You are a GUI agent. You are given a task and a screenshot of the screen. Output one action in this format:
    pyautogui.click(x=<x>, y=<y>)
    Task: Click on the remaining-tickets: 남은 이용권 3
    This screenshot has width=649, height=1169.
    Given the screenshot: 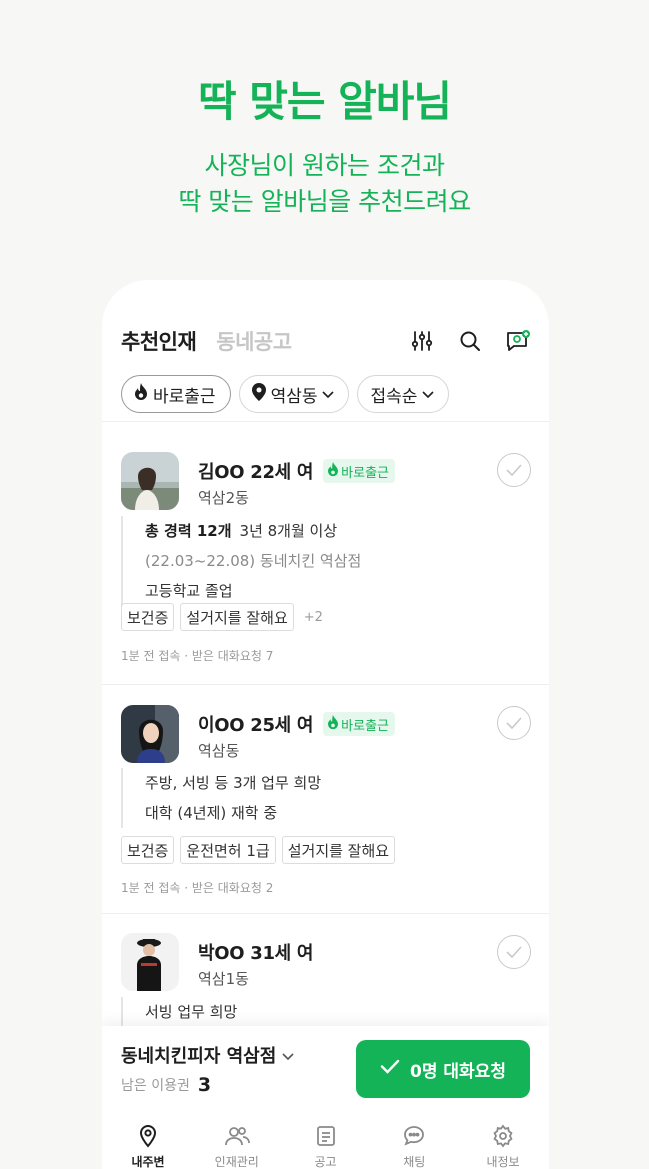 What is the action you would take?
    pyautogui.click(x=166, y=1085)
    